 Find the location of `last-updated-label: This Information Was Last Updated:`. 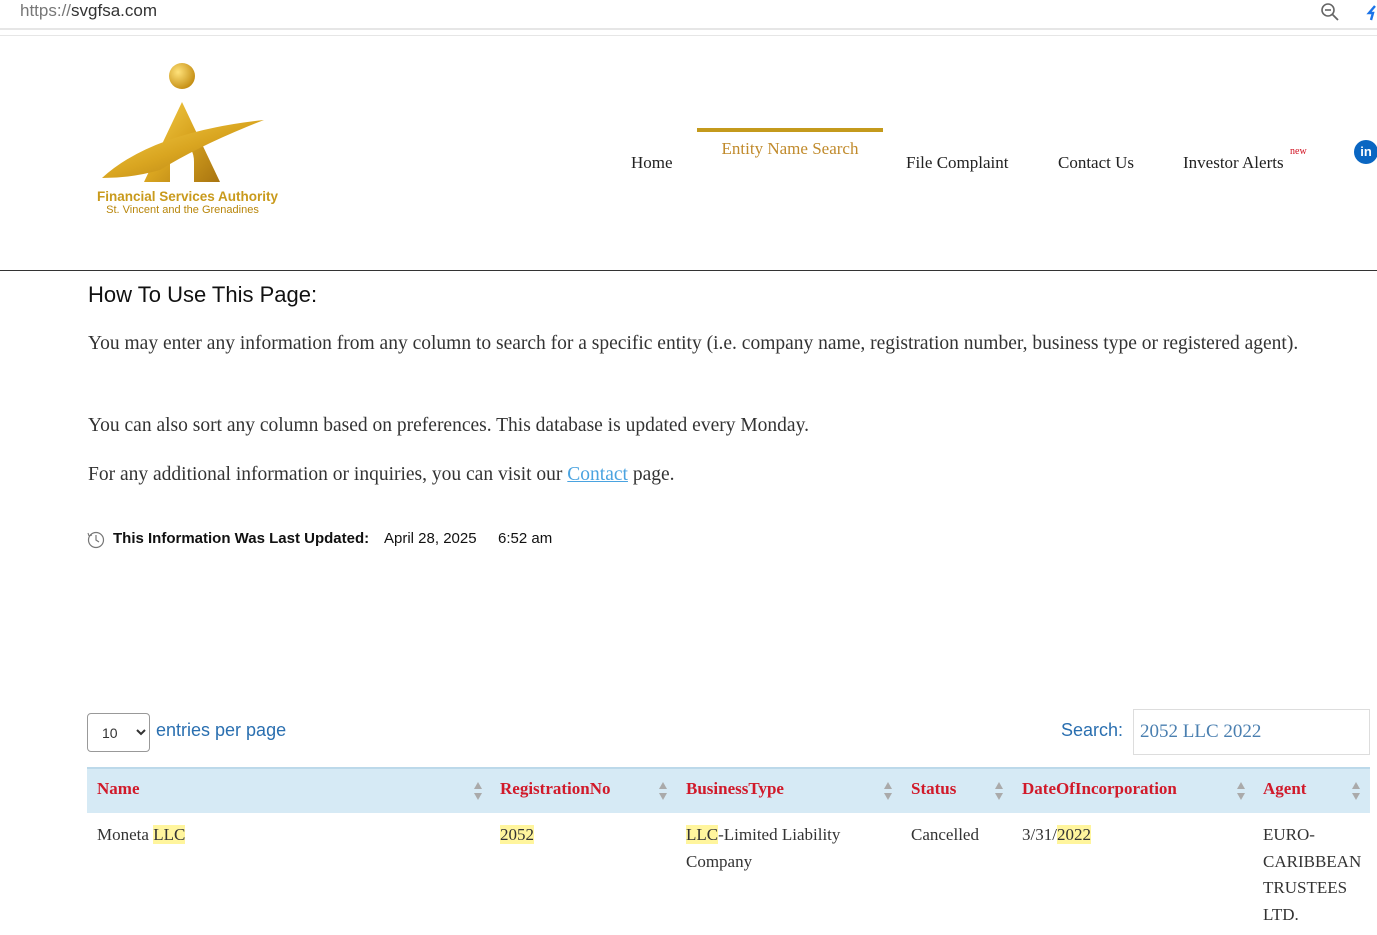

last-updated-label: This Information Was Last Updated: is located at coordinates (241, 538).